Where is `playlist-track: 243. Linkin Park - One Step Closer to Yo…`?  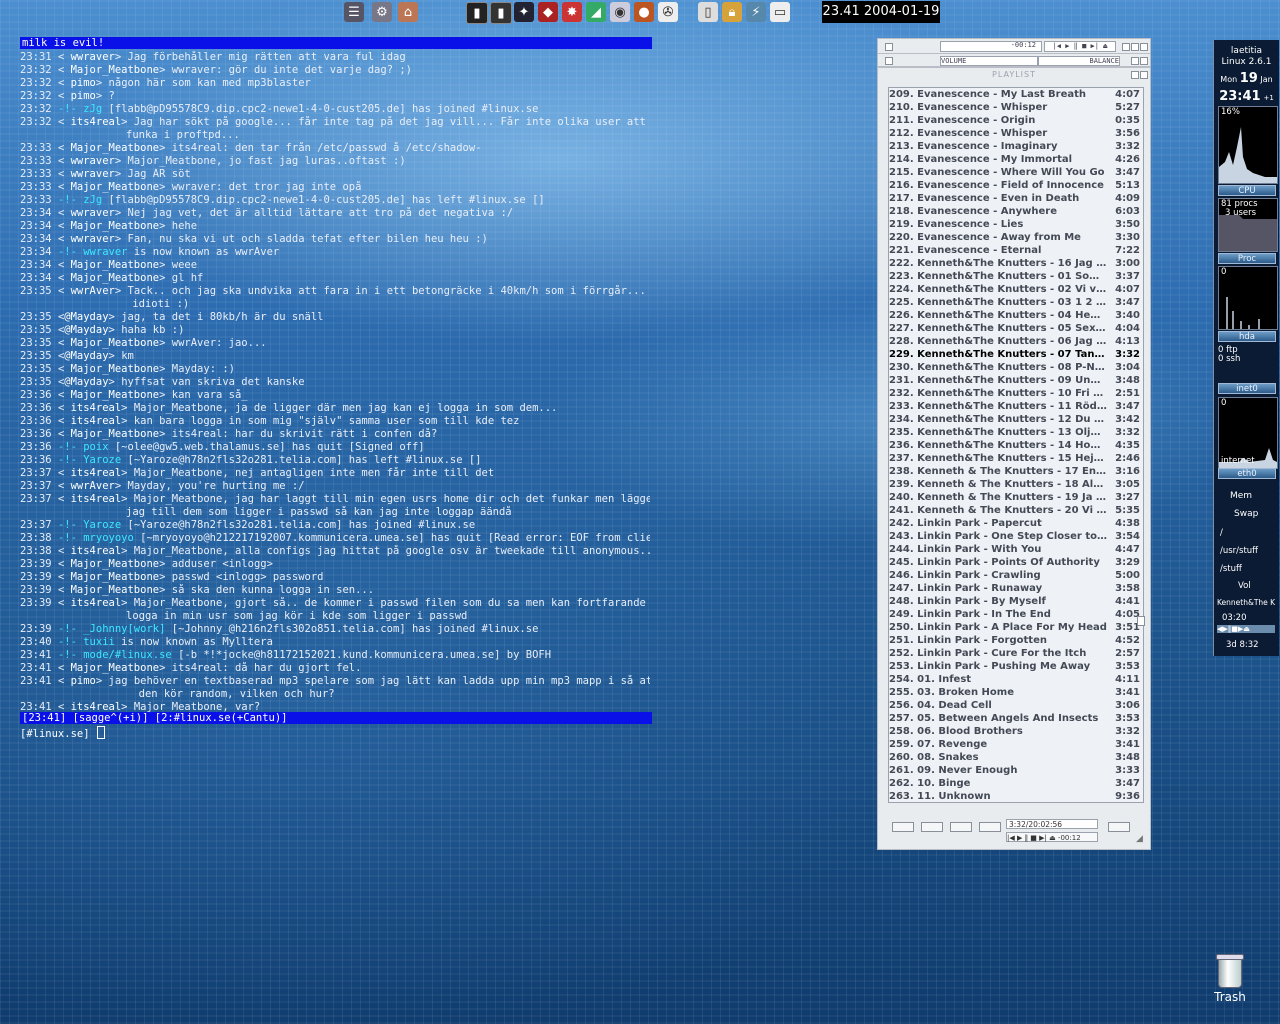 playlist-track: 243. Linkin Park - One Step Closer to Yo… is located at coordinates (1016, 536).